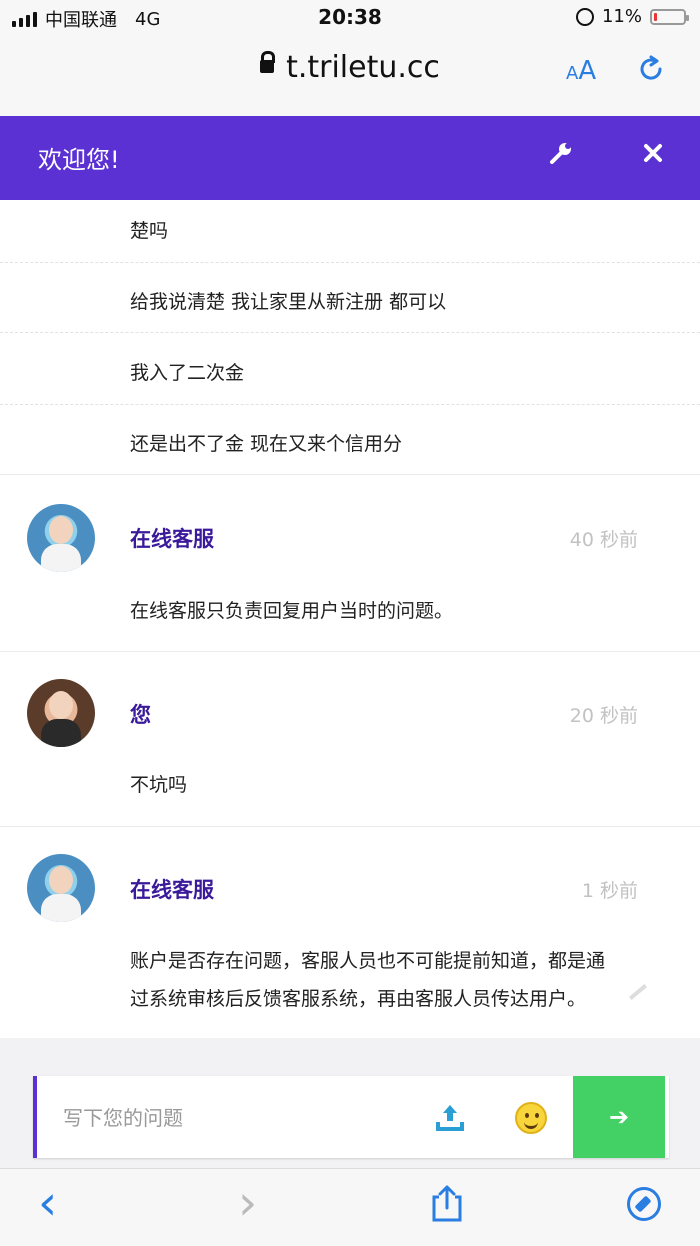  Describe the element at coordinates (450, 1117) in the screenshot. I see `upload-icon` at that location.